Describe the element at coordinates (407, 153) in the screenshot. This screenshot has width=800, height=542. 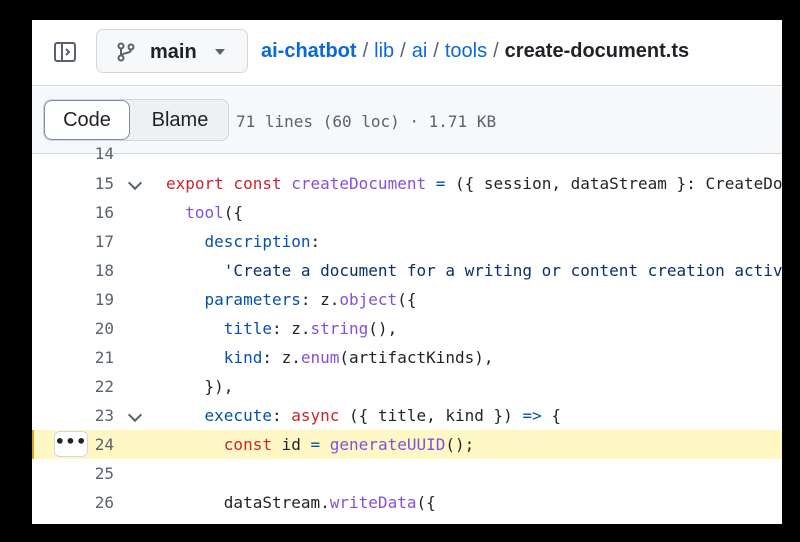
I see `code-line: 14` at that location.